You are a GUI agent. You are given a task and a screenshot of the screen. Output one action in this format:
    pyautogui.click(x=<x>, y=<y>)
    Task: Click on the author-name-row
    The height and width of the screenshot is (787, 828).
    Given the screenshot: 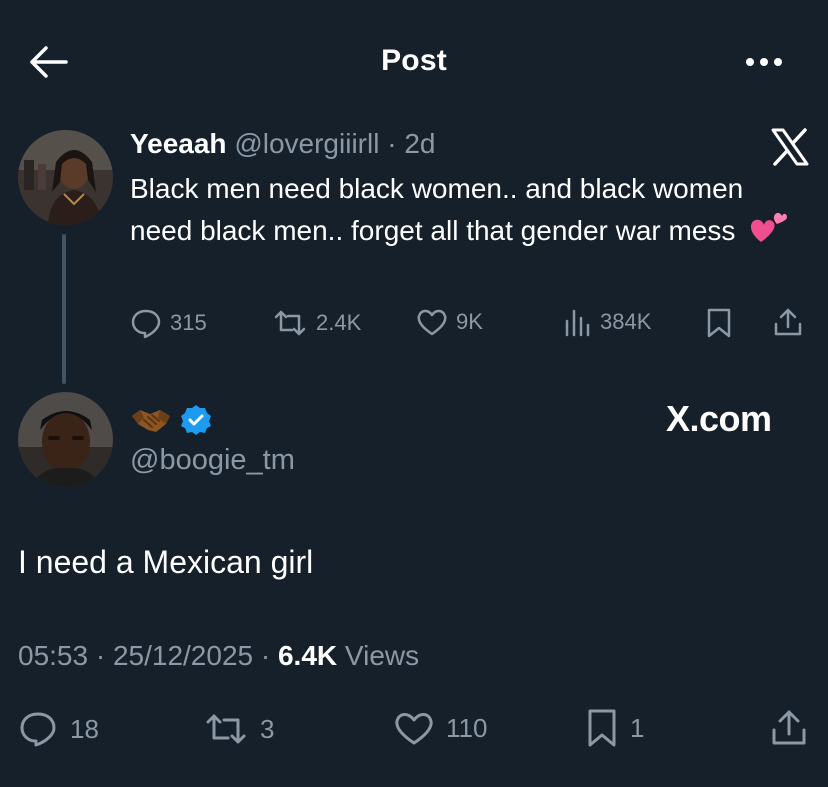 What is the action you would take?
    pyautogui.click(x=171, y=420)
    